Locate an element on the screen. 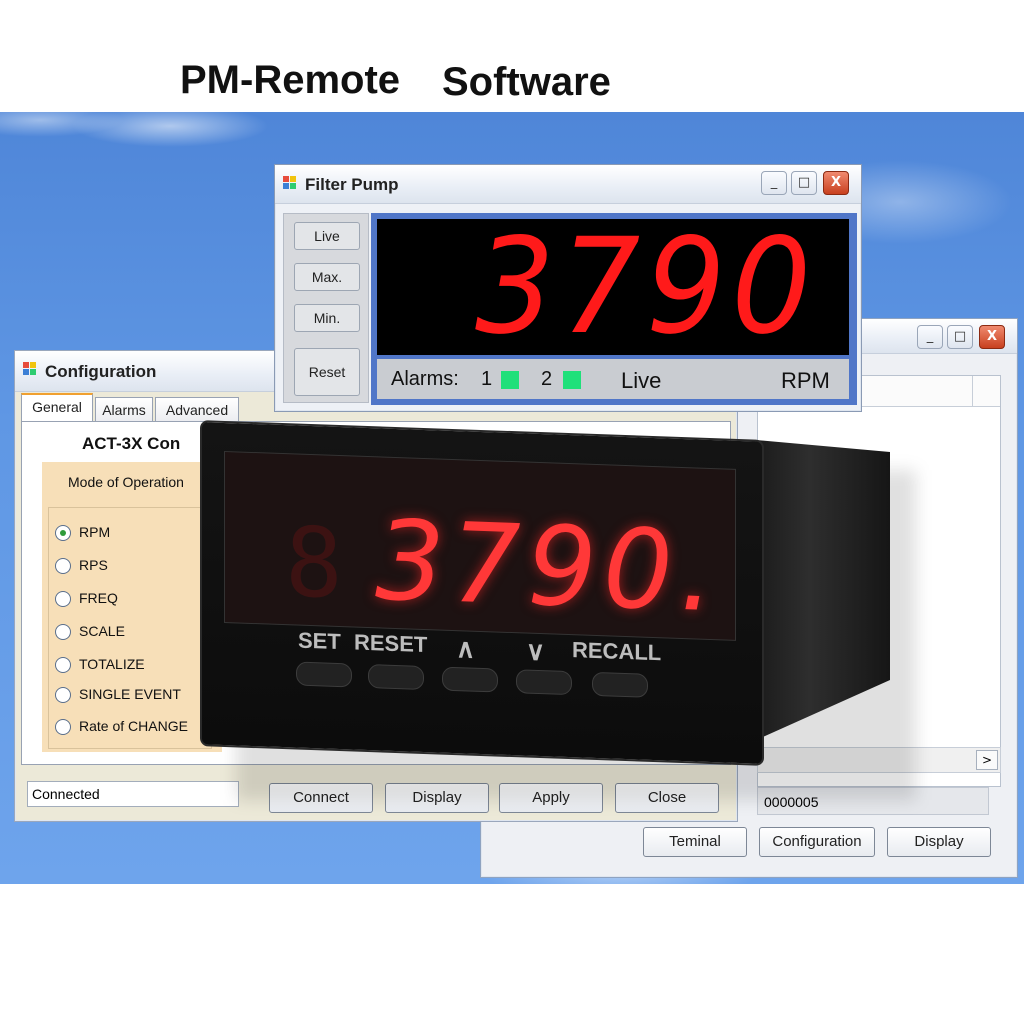 The width and height of the screenshot is (1024, 1024). alarm-2-indicator-icon is located at coordinates (572, 380).